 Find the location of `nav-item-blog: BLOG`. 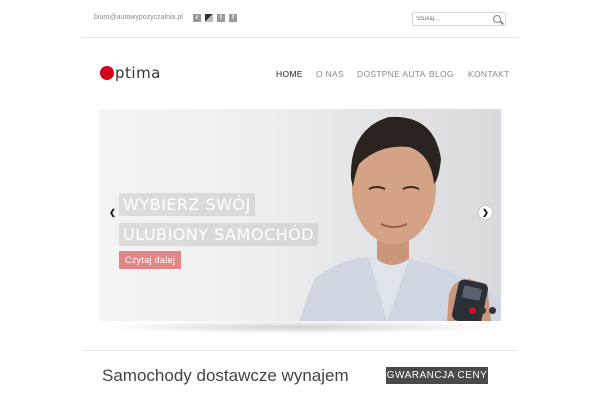

nav-item-blog: BLOG is located at coordinates (441, 74).